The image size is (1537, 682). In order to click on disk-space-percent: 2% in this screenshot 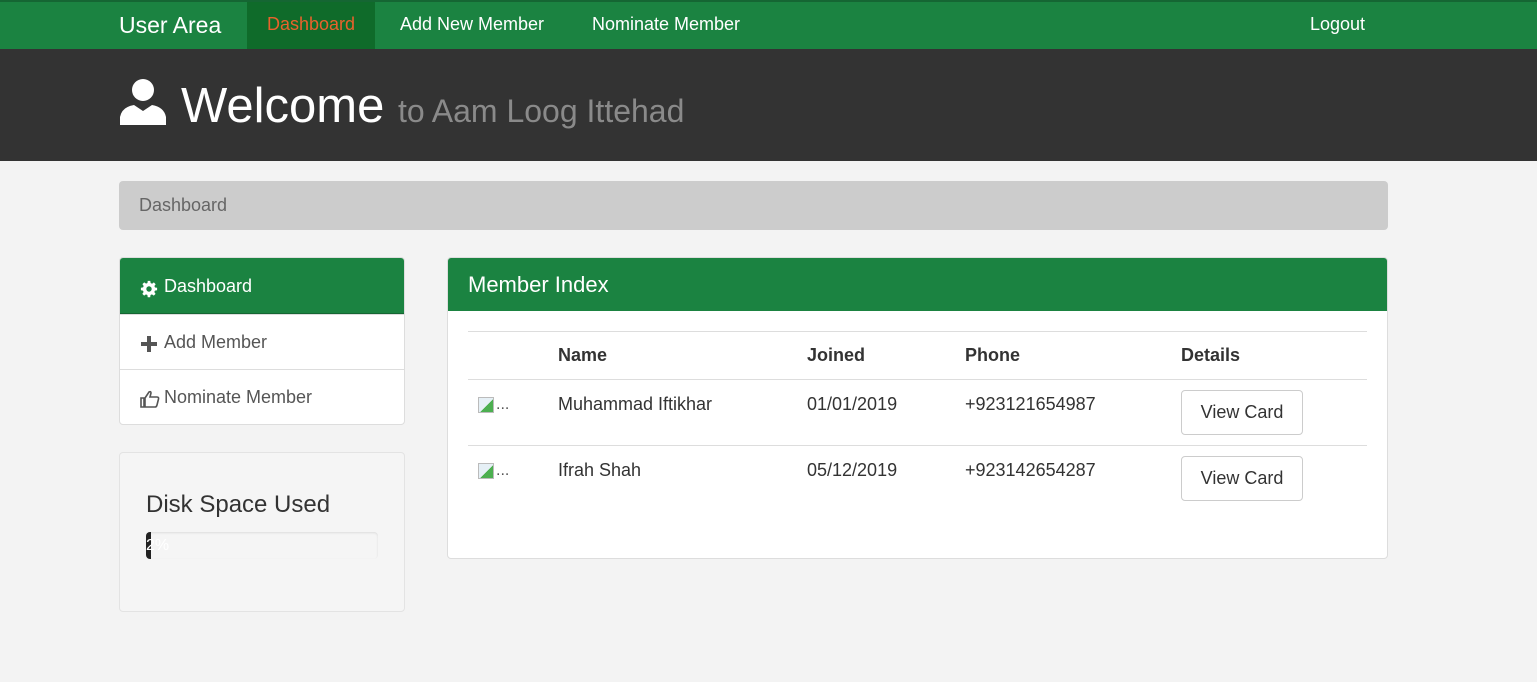, I will do `click(158, 545)`.